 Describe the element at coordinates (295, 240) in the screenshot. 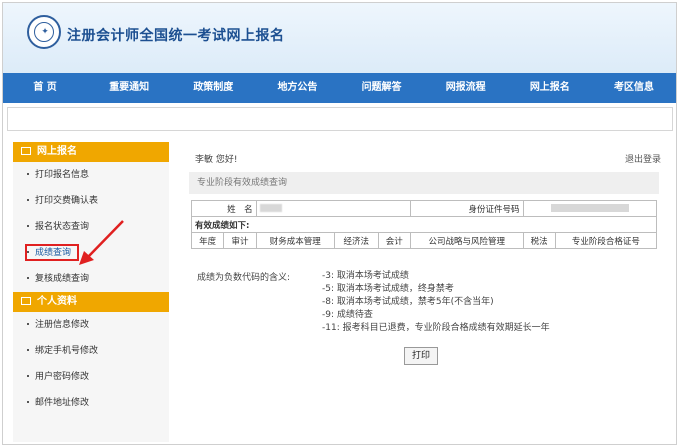

I see `column-header: 财务成本管理` at that location.